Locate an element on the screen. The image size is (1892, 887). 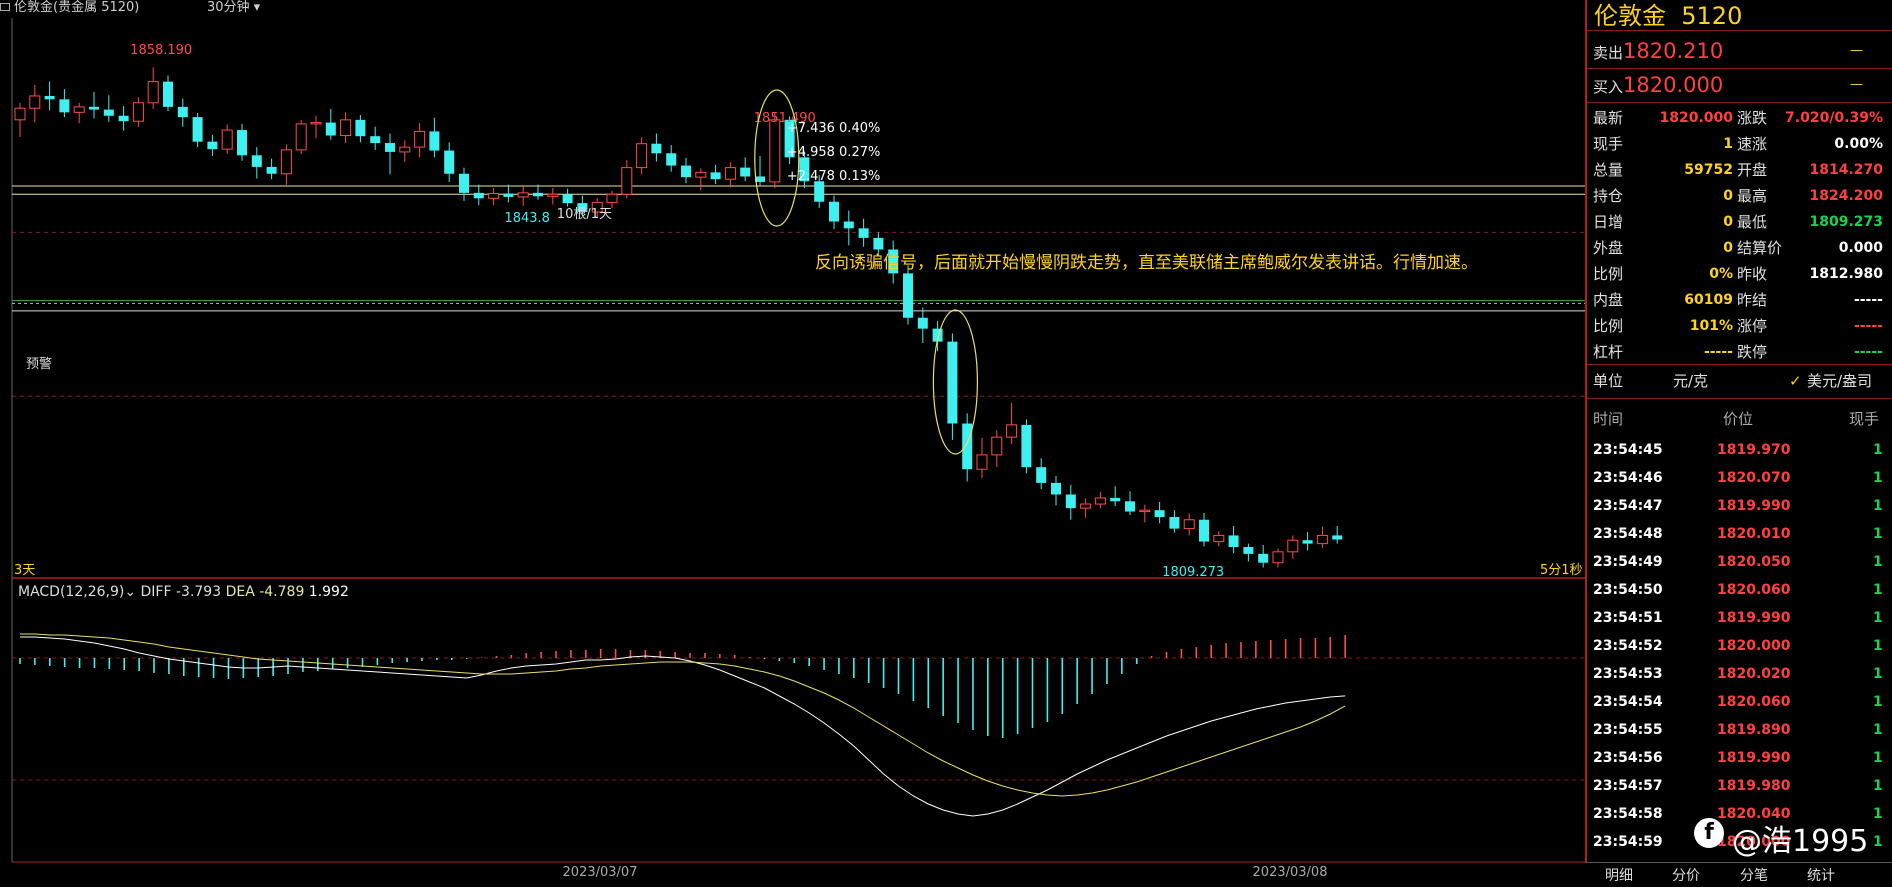
retrace-tag: 10根/1天 is located at coordinates (584, 214).